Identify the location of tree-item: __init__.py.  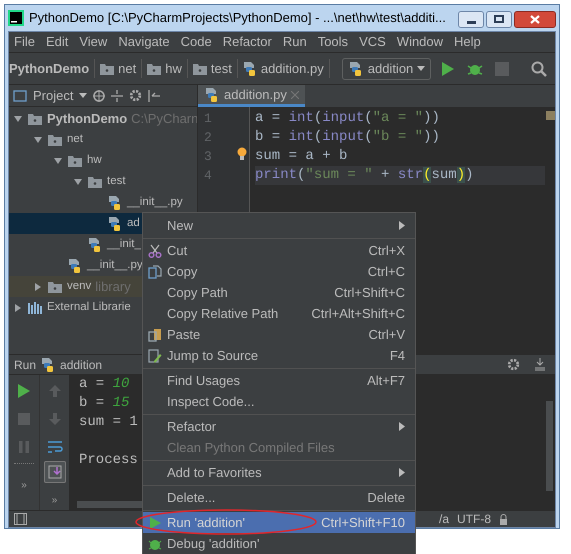
(103, 202).